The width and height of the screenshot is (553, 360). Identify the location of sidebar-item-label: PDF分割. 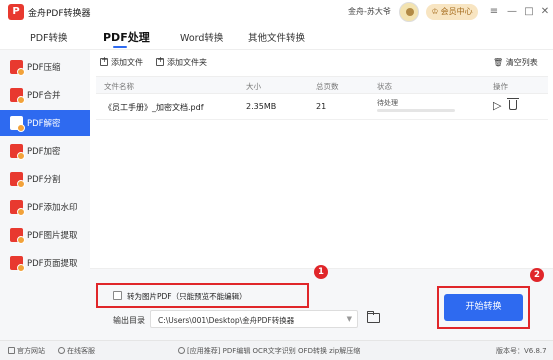
(44, 180).